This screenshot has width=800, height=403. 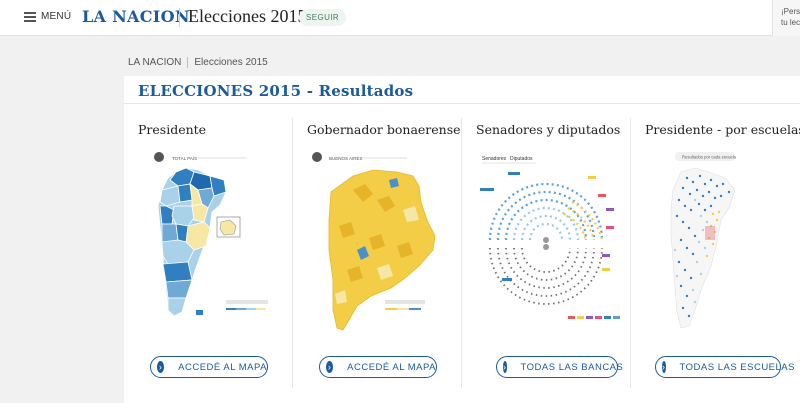 What do you see at coordinates (722, 129) in the screenshot?
I see `card-title-escuelas: Presidente - por escuelas` at bounding box center [722, 129].